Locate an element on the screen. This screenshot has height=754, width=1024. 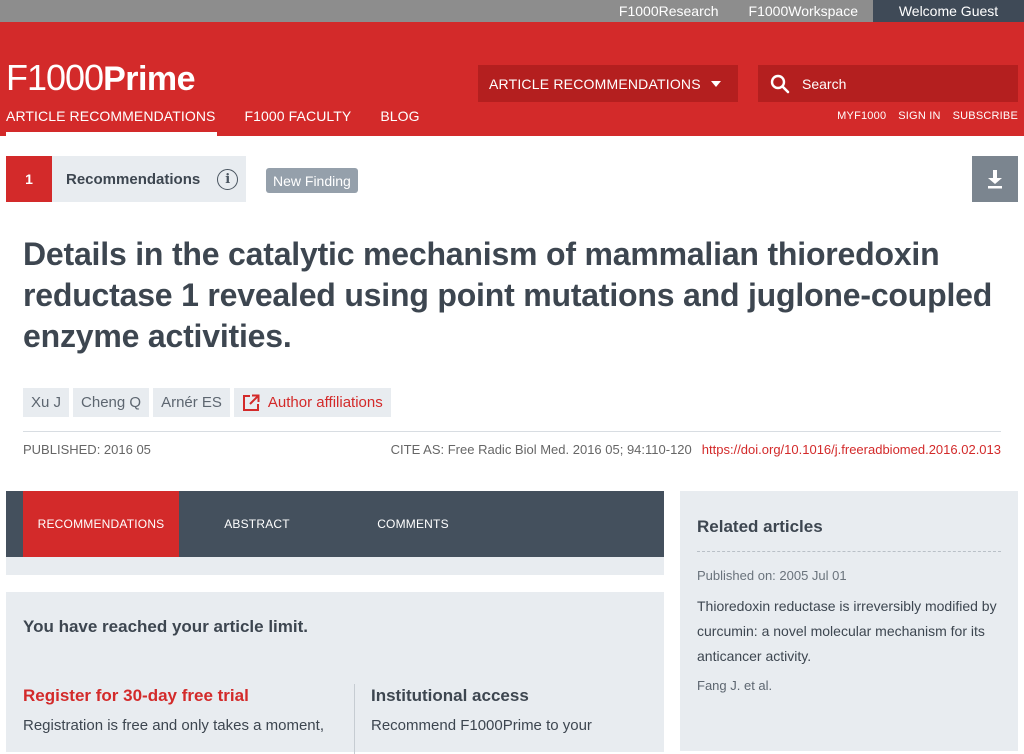
institutional-text: Recommend F1000Prime to your is located at coordinates (481, 725).